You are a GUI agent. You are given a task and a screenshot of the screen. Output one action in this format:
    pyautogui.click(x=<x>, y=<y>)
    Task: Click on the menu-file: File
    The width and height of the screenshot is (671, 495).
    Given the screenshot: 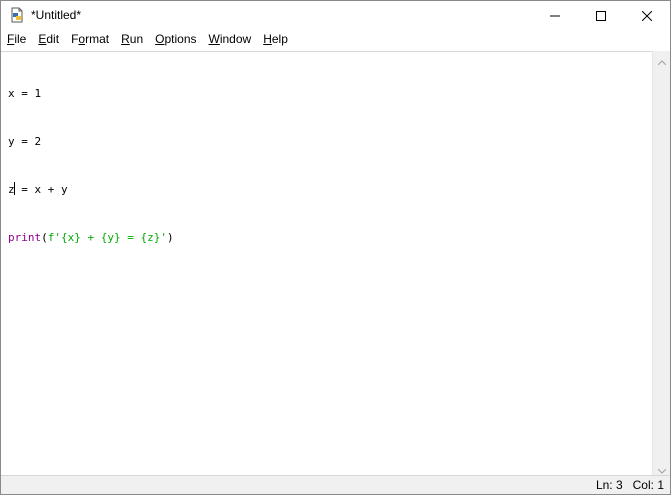 What is the action you would take?
    pyautogui.click(x=16, y=39)
    